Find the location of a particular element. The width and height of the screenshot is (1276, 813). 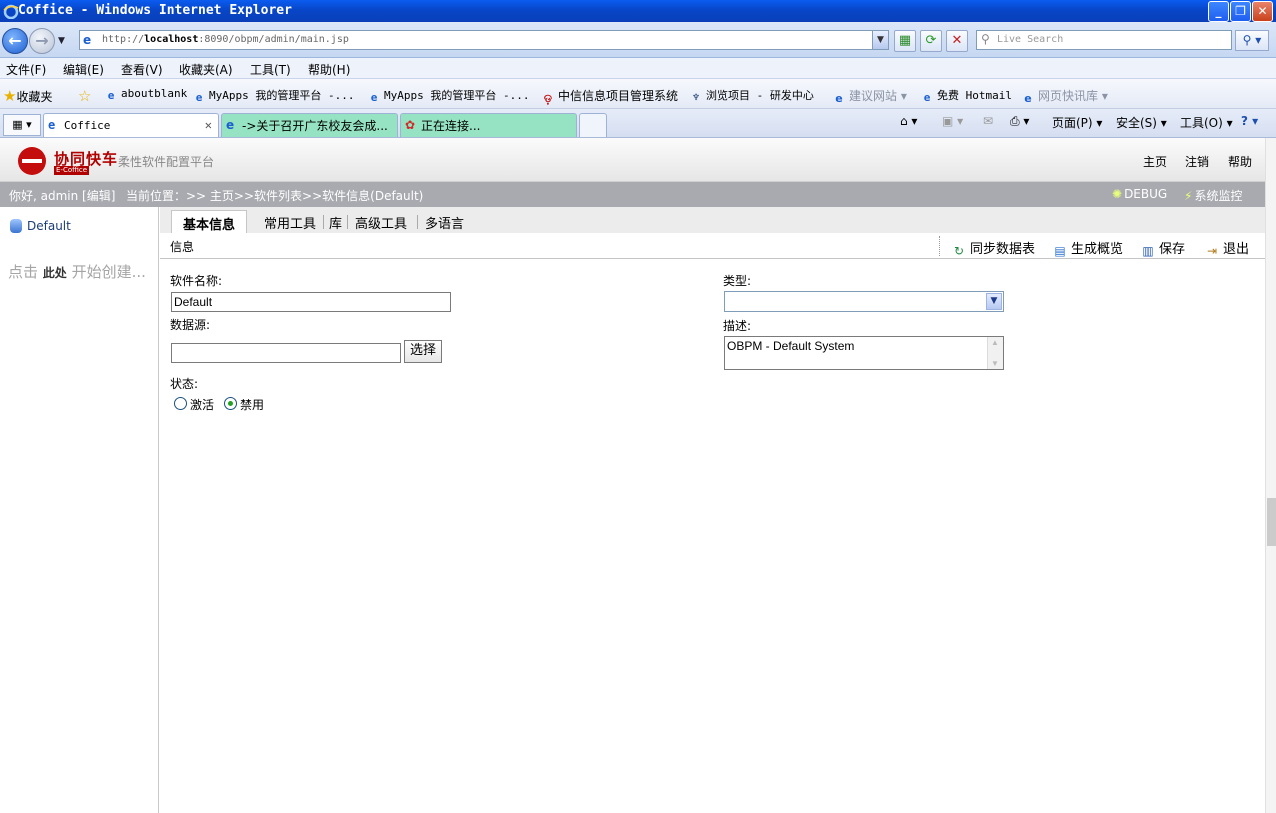

header-logout-link: 注销 is located at coordinates (1197, 161).